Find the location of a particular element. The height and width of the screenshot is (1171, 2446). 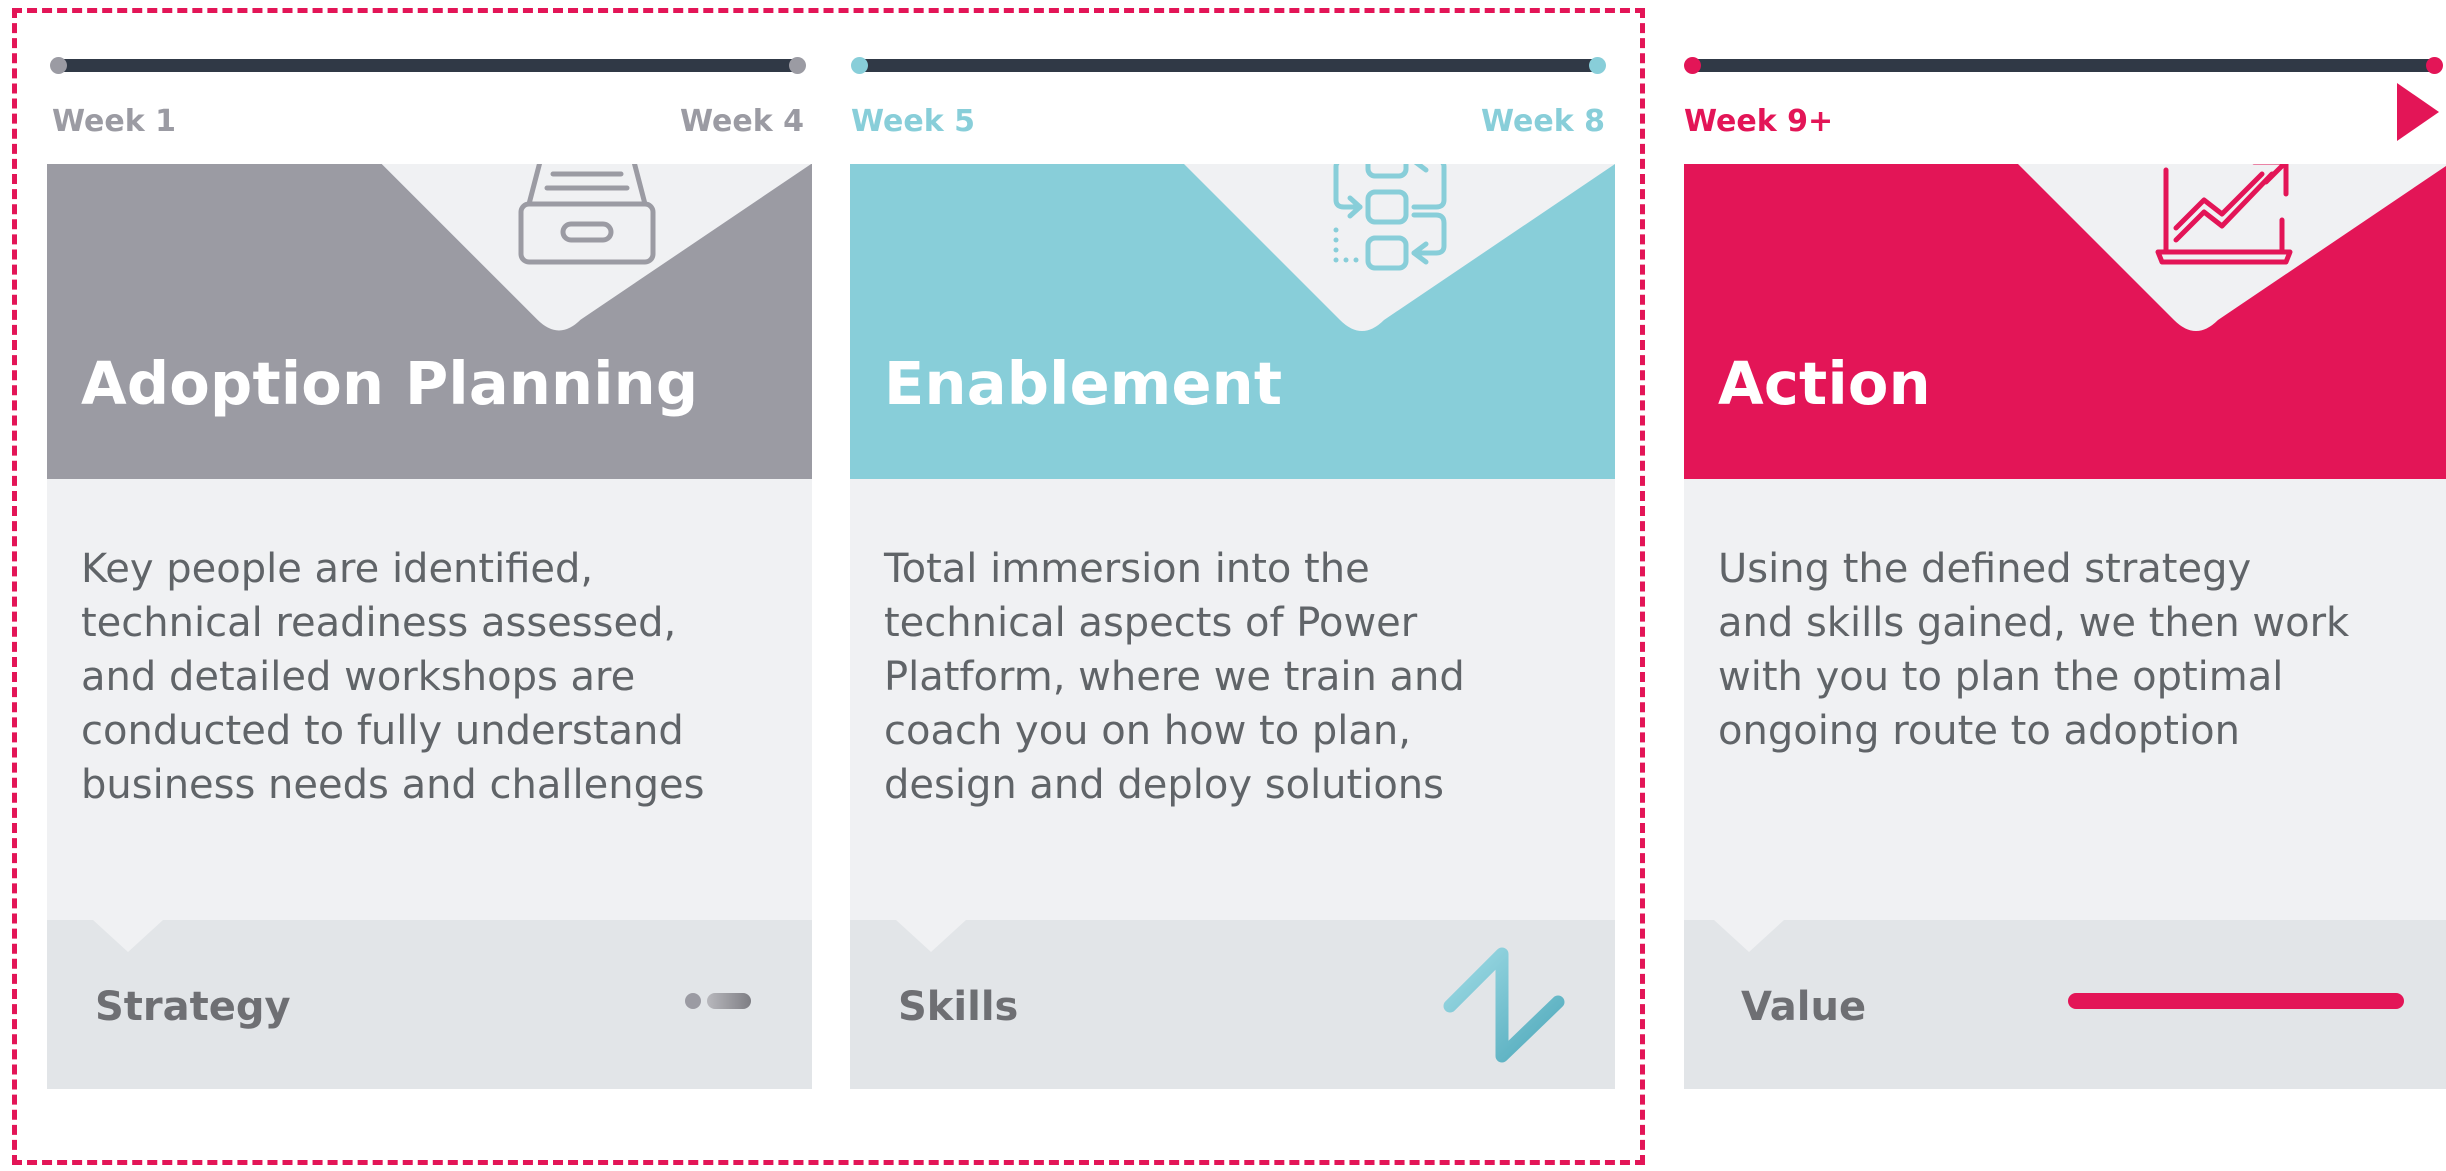

value-bar-icon is located at coordinates (2236, 1001).